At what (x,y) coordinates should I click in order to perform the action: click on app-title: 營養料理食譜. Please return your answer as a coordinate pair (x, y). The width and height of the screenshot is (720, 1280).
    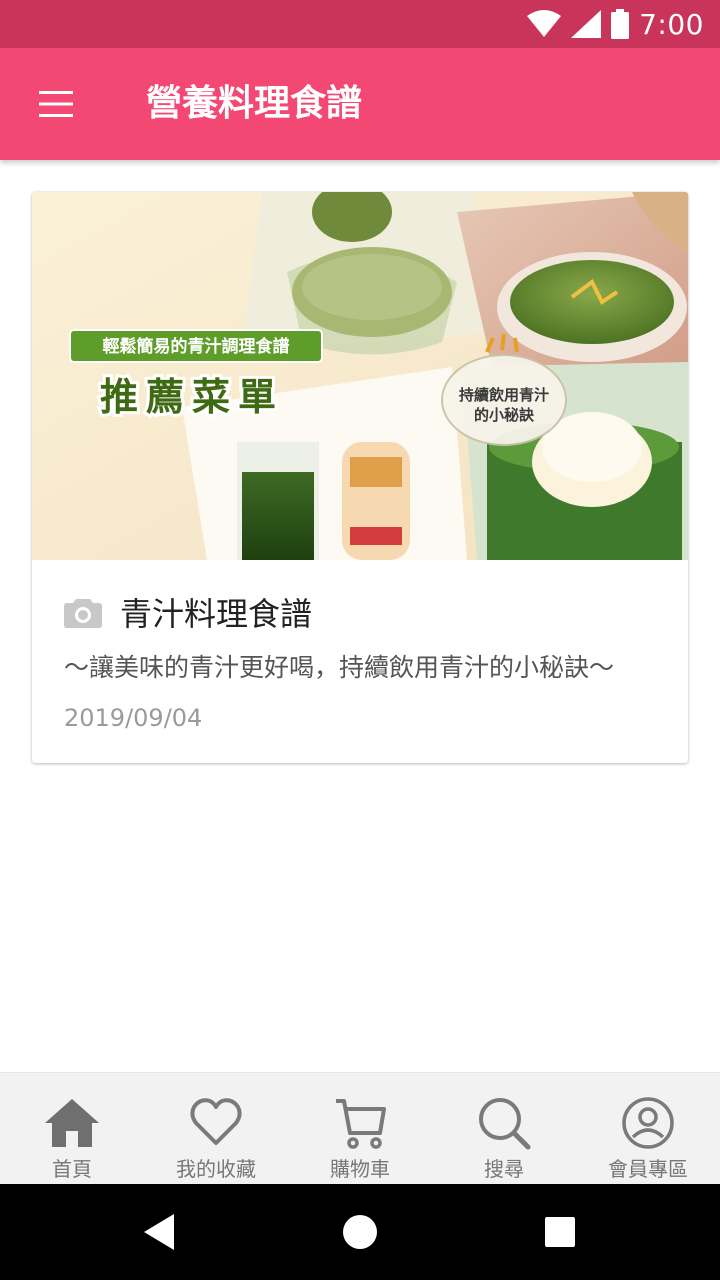
    Looking at the image, I should click on (254, 103).